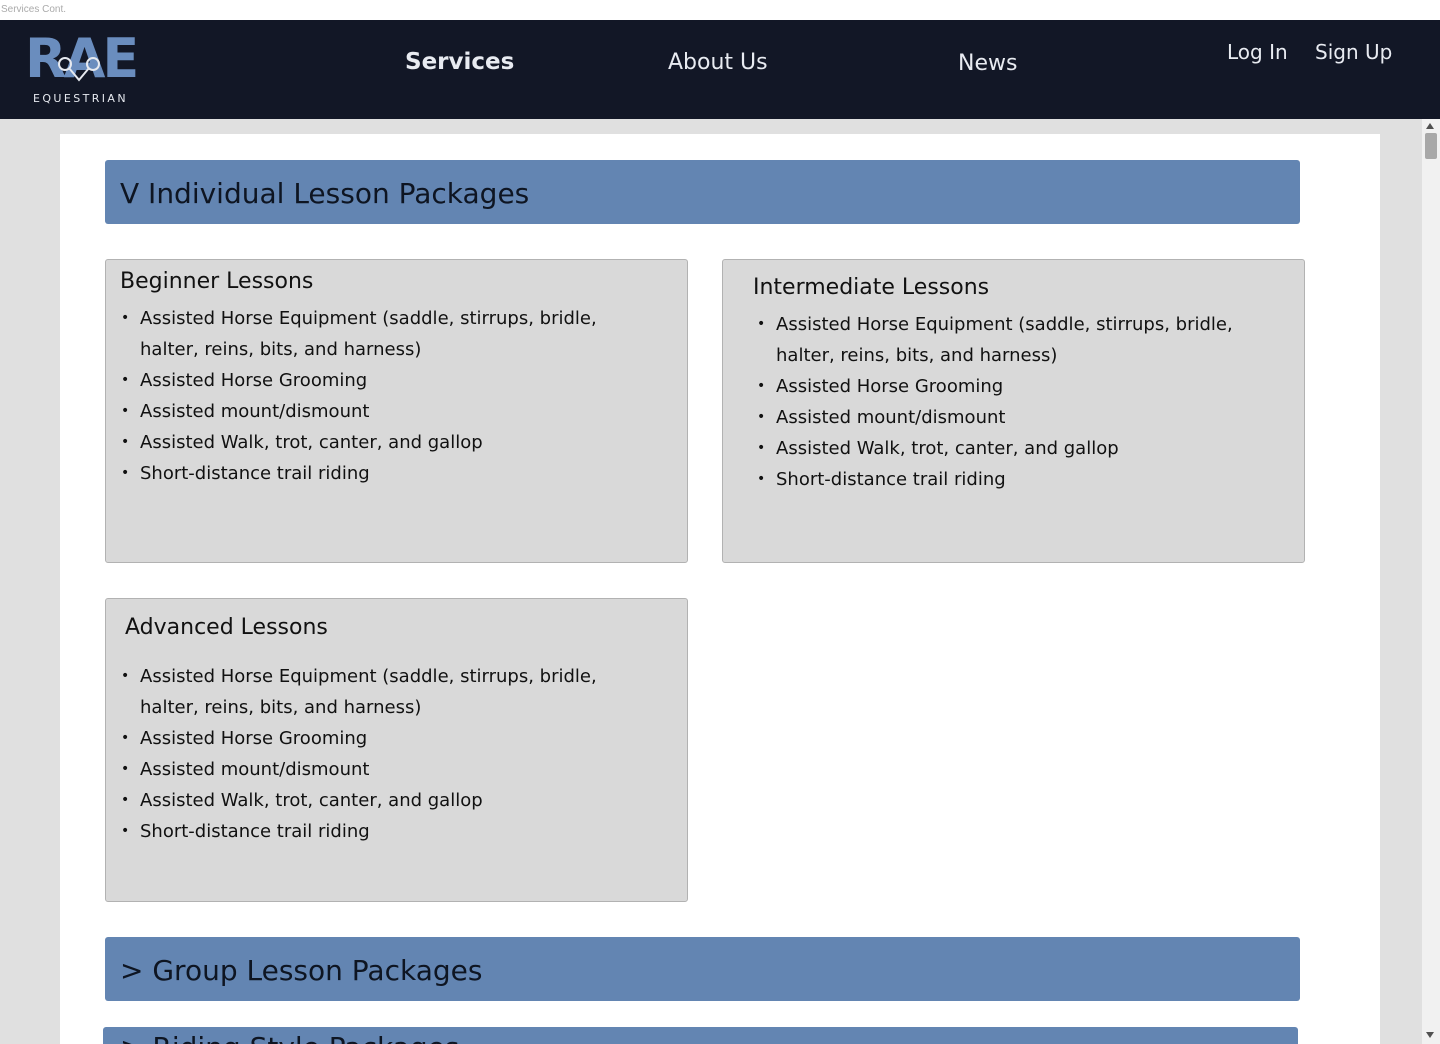  I want to click on logo-subtitle: EQUESTRIAN, so click(80, 98).